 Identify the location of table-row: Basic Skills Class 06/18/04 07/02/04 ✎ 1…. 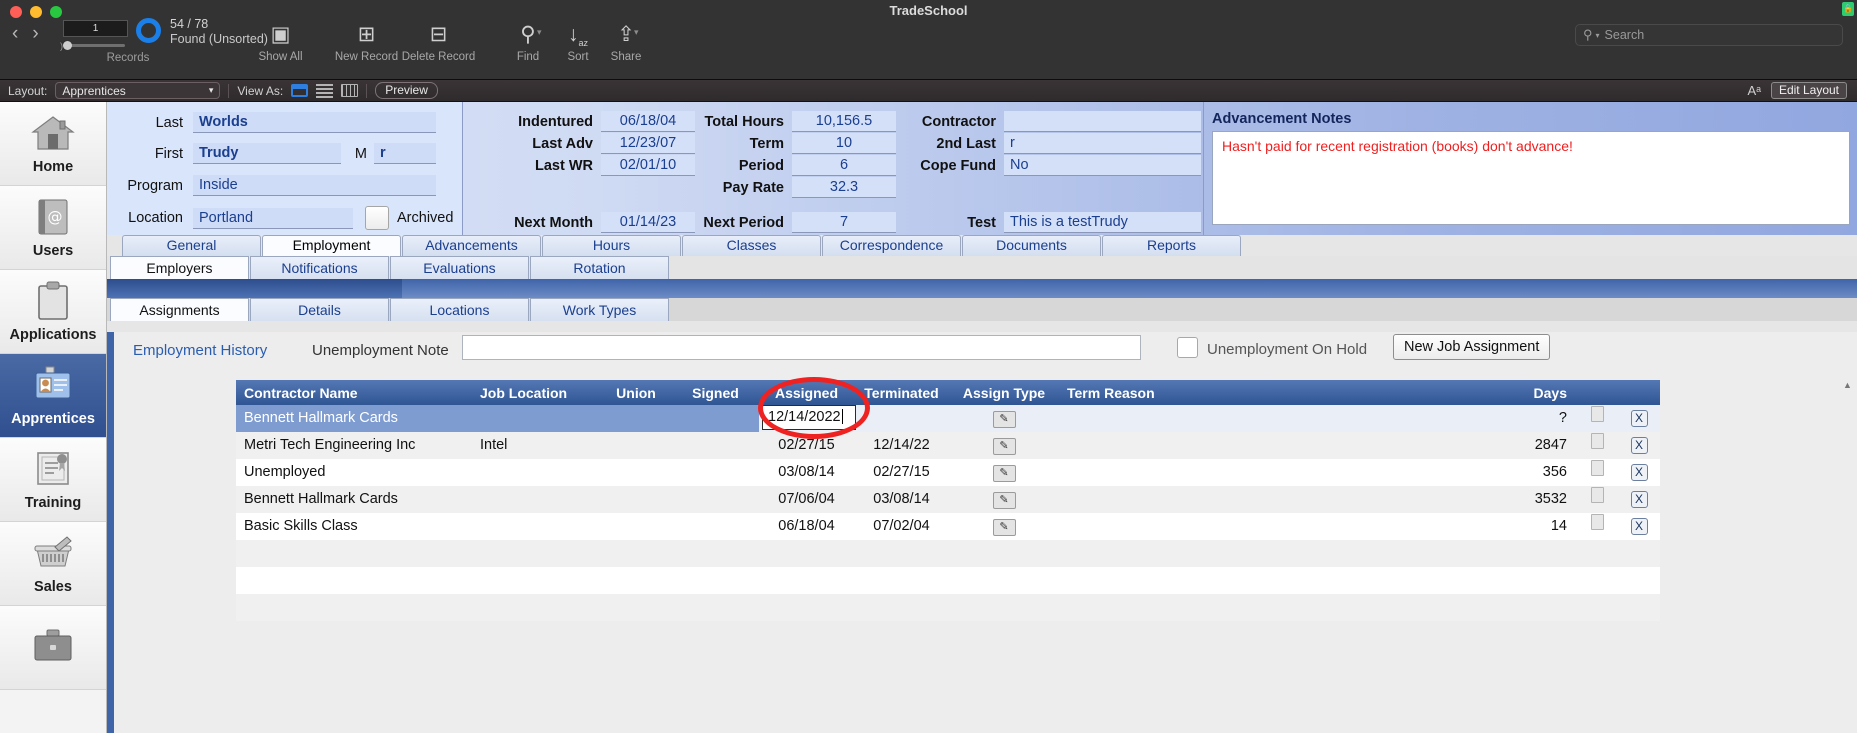
(948, 526).